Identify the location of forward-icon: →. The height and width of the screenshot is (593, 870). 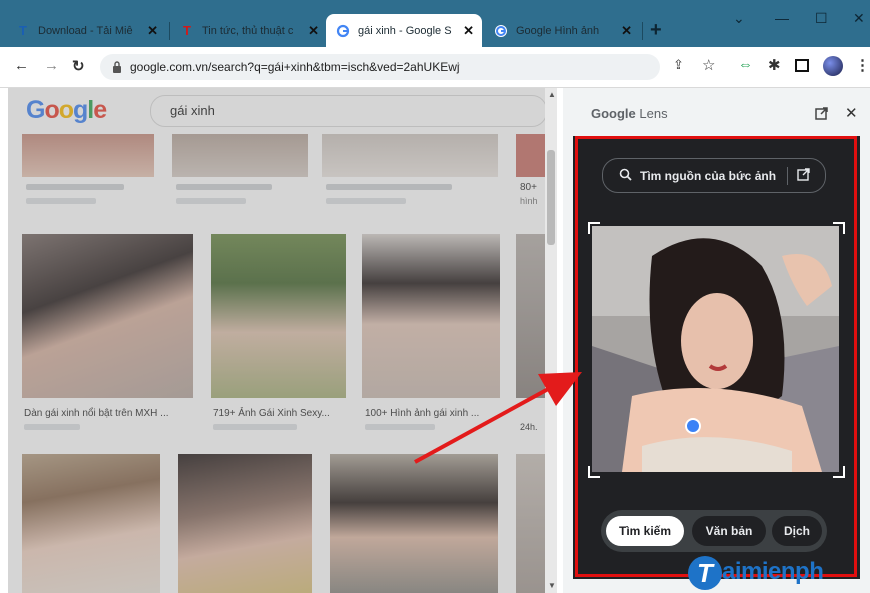
(51, 65).